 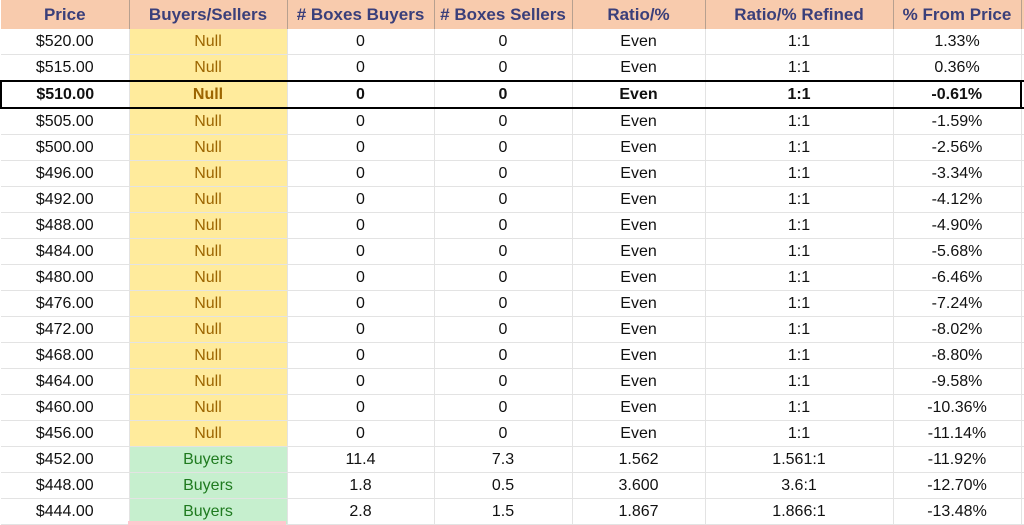 What do you see at coordinates (957, 355) in the screenshot?
I see `pct-from-price-cell: -8.80%` at bounding box center [957, 355].